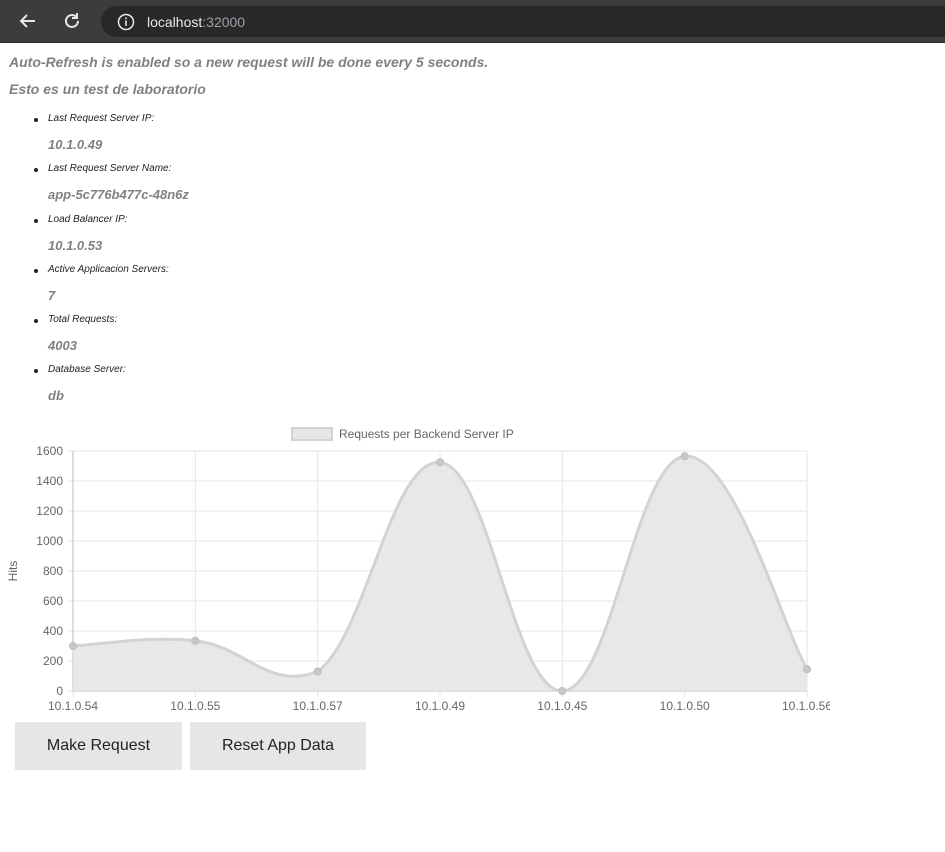  I want to click on y-tick-label: 800, so click(53, 571).